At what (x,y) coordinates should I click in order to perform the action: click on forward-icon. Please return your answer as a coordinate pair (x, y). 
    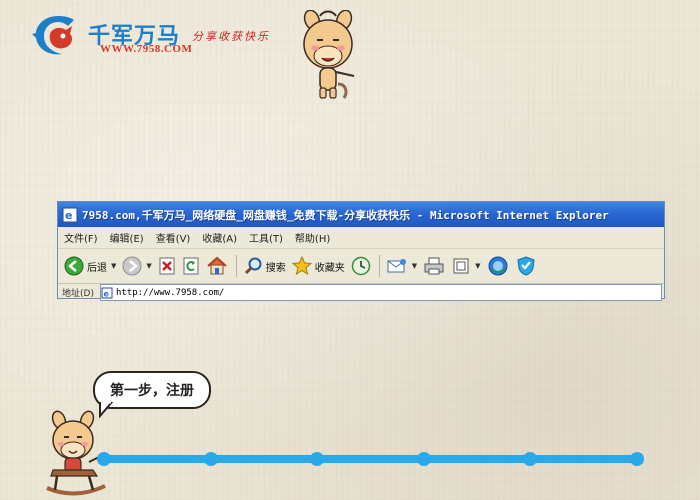
    Looking at the image, I should click on (132, 266).